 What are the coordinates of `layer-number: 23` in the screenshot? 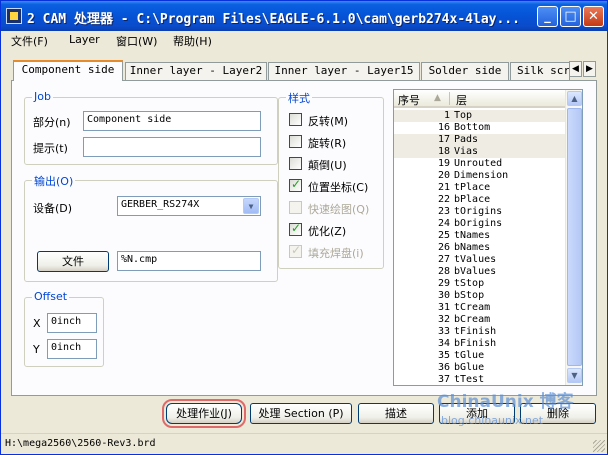 It's located at (443, 211).